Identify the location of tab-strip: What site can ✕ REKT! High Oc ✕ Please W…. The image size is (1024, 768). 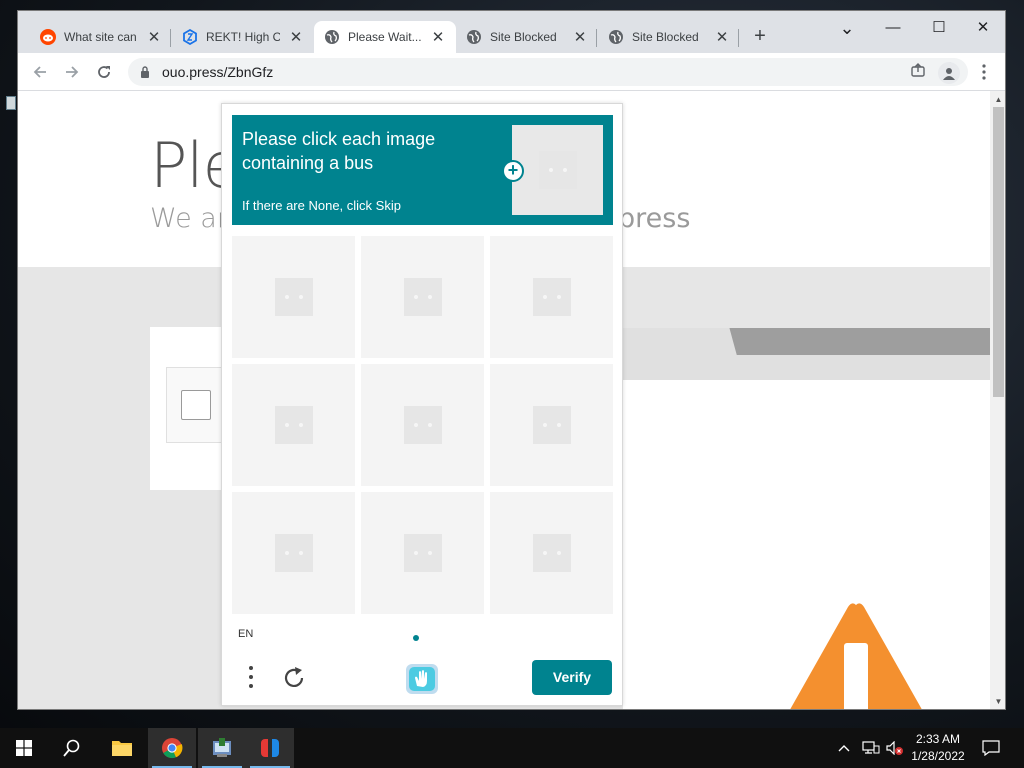
(511, 32).